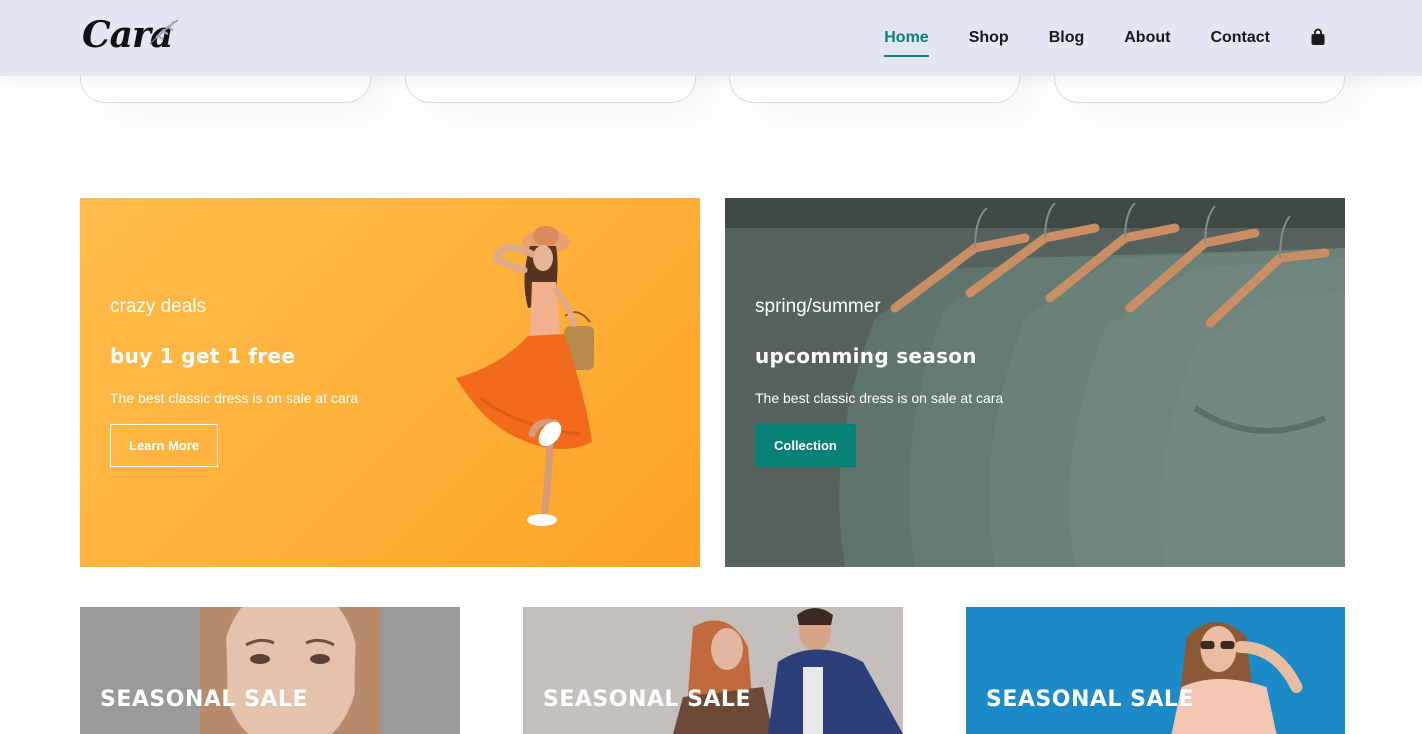 This screenshot has width=1422, height=734. What do you see at coordinates (907, 42) in the screenshot?
I see `nav-home: Home` at bounding box center [907, 42].